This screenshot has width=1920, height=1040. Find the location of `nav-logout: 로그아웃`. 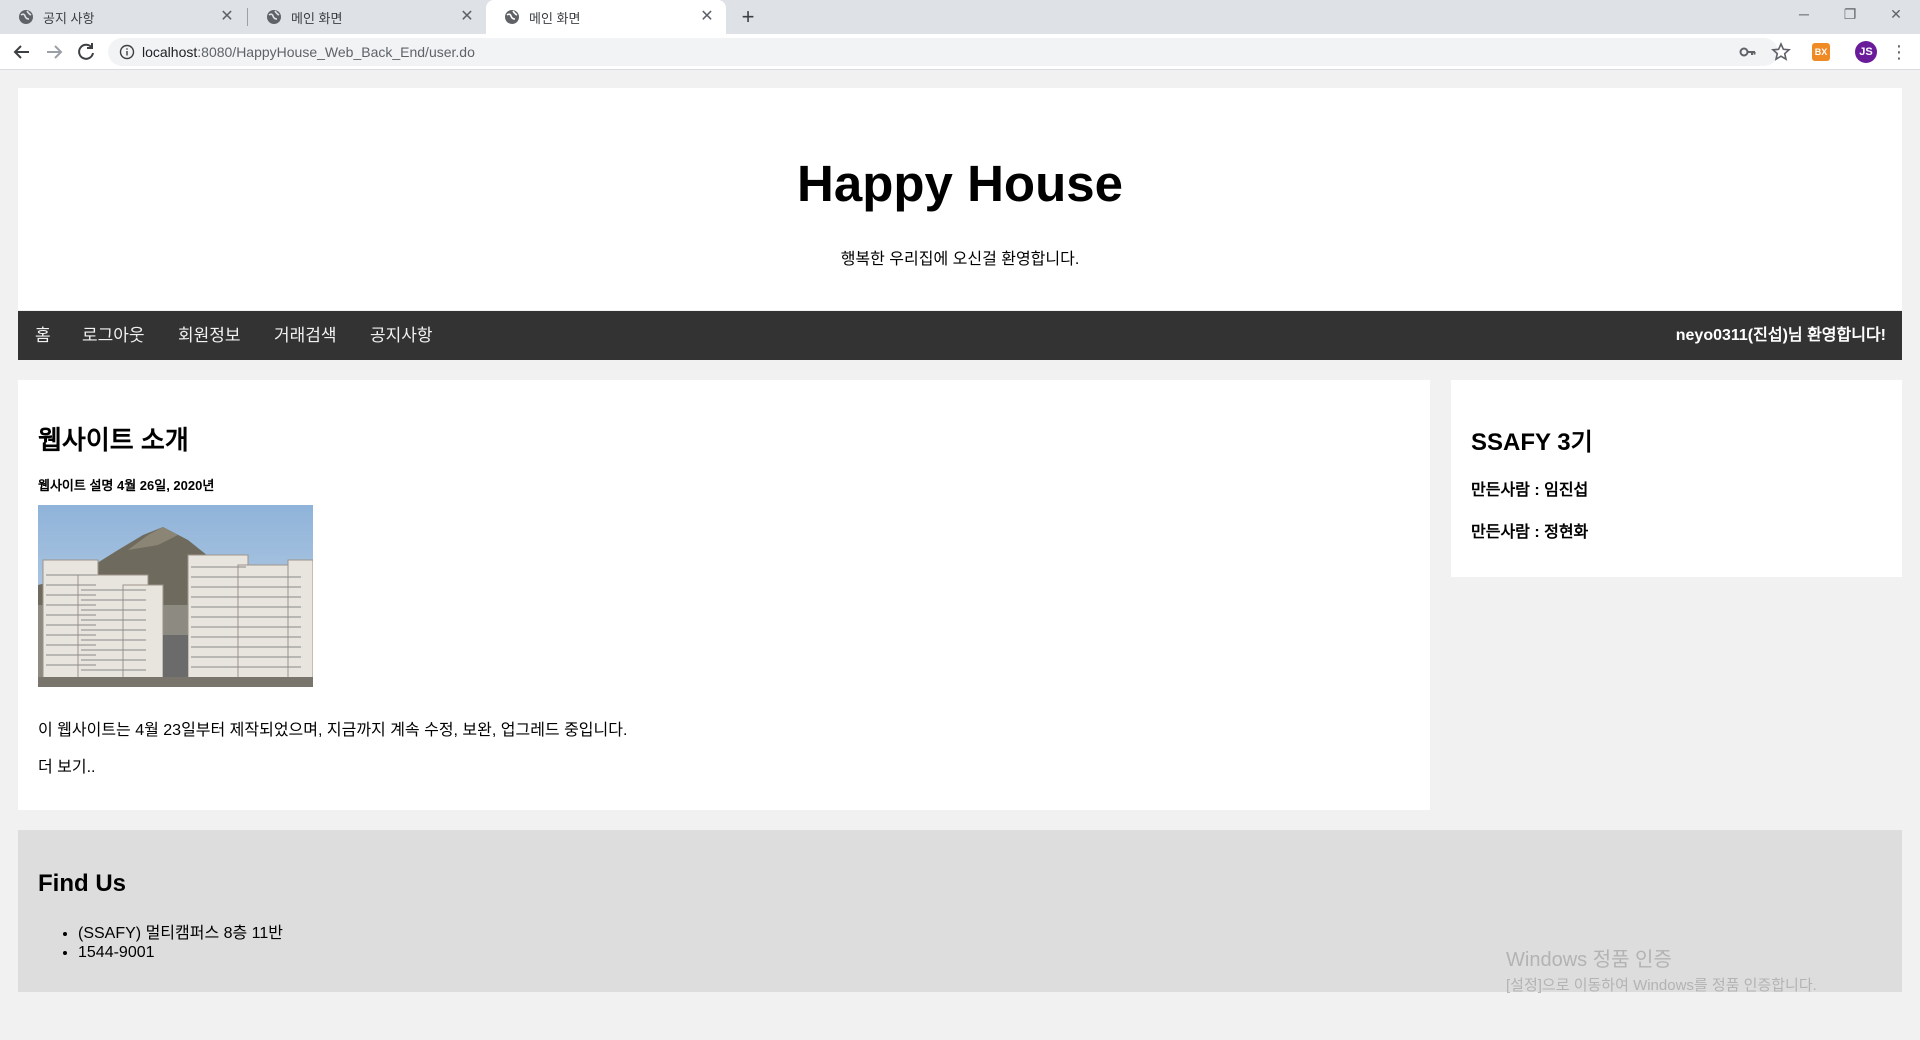

nav-logout: 로그아웃 is located at coordinates (113, 335).